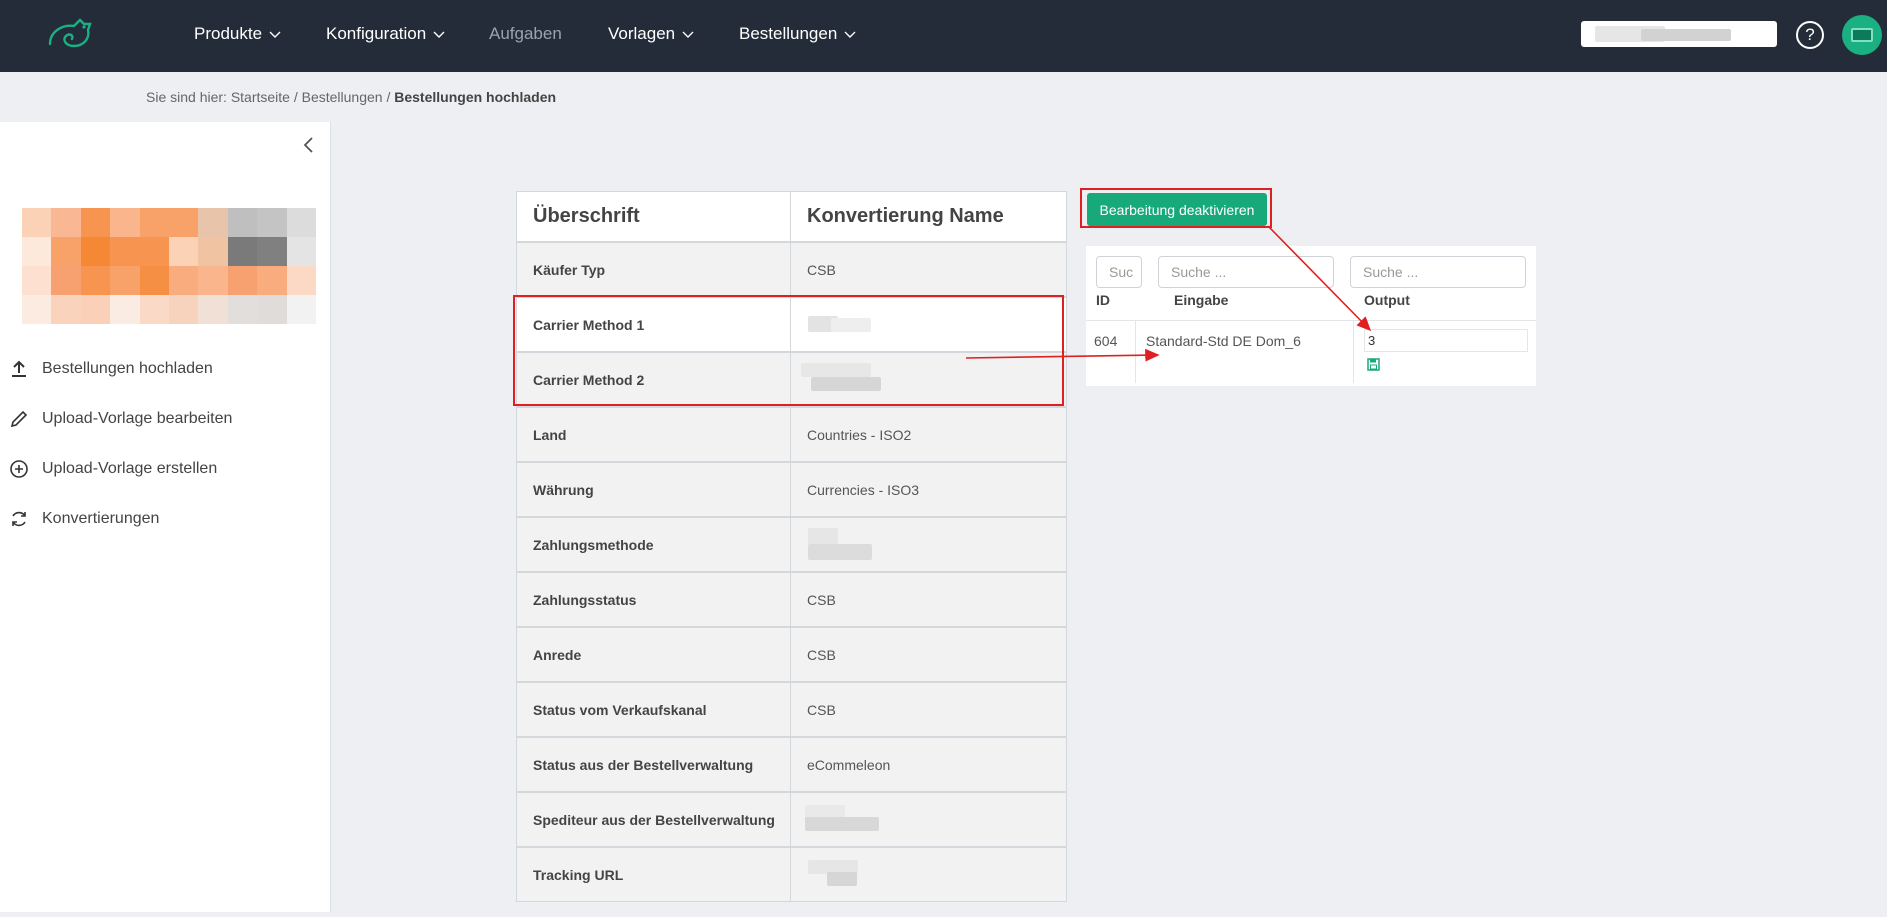  I want to click on sidebar-item-label: Konvertierungen, so click(101, 518).